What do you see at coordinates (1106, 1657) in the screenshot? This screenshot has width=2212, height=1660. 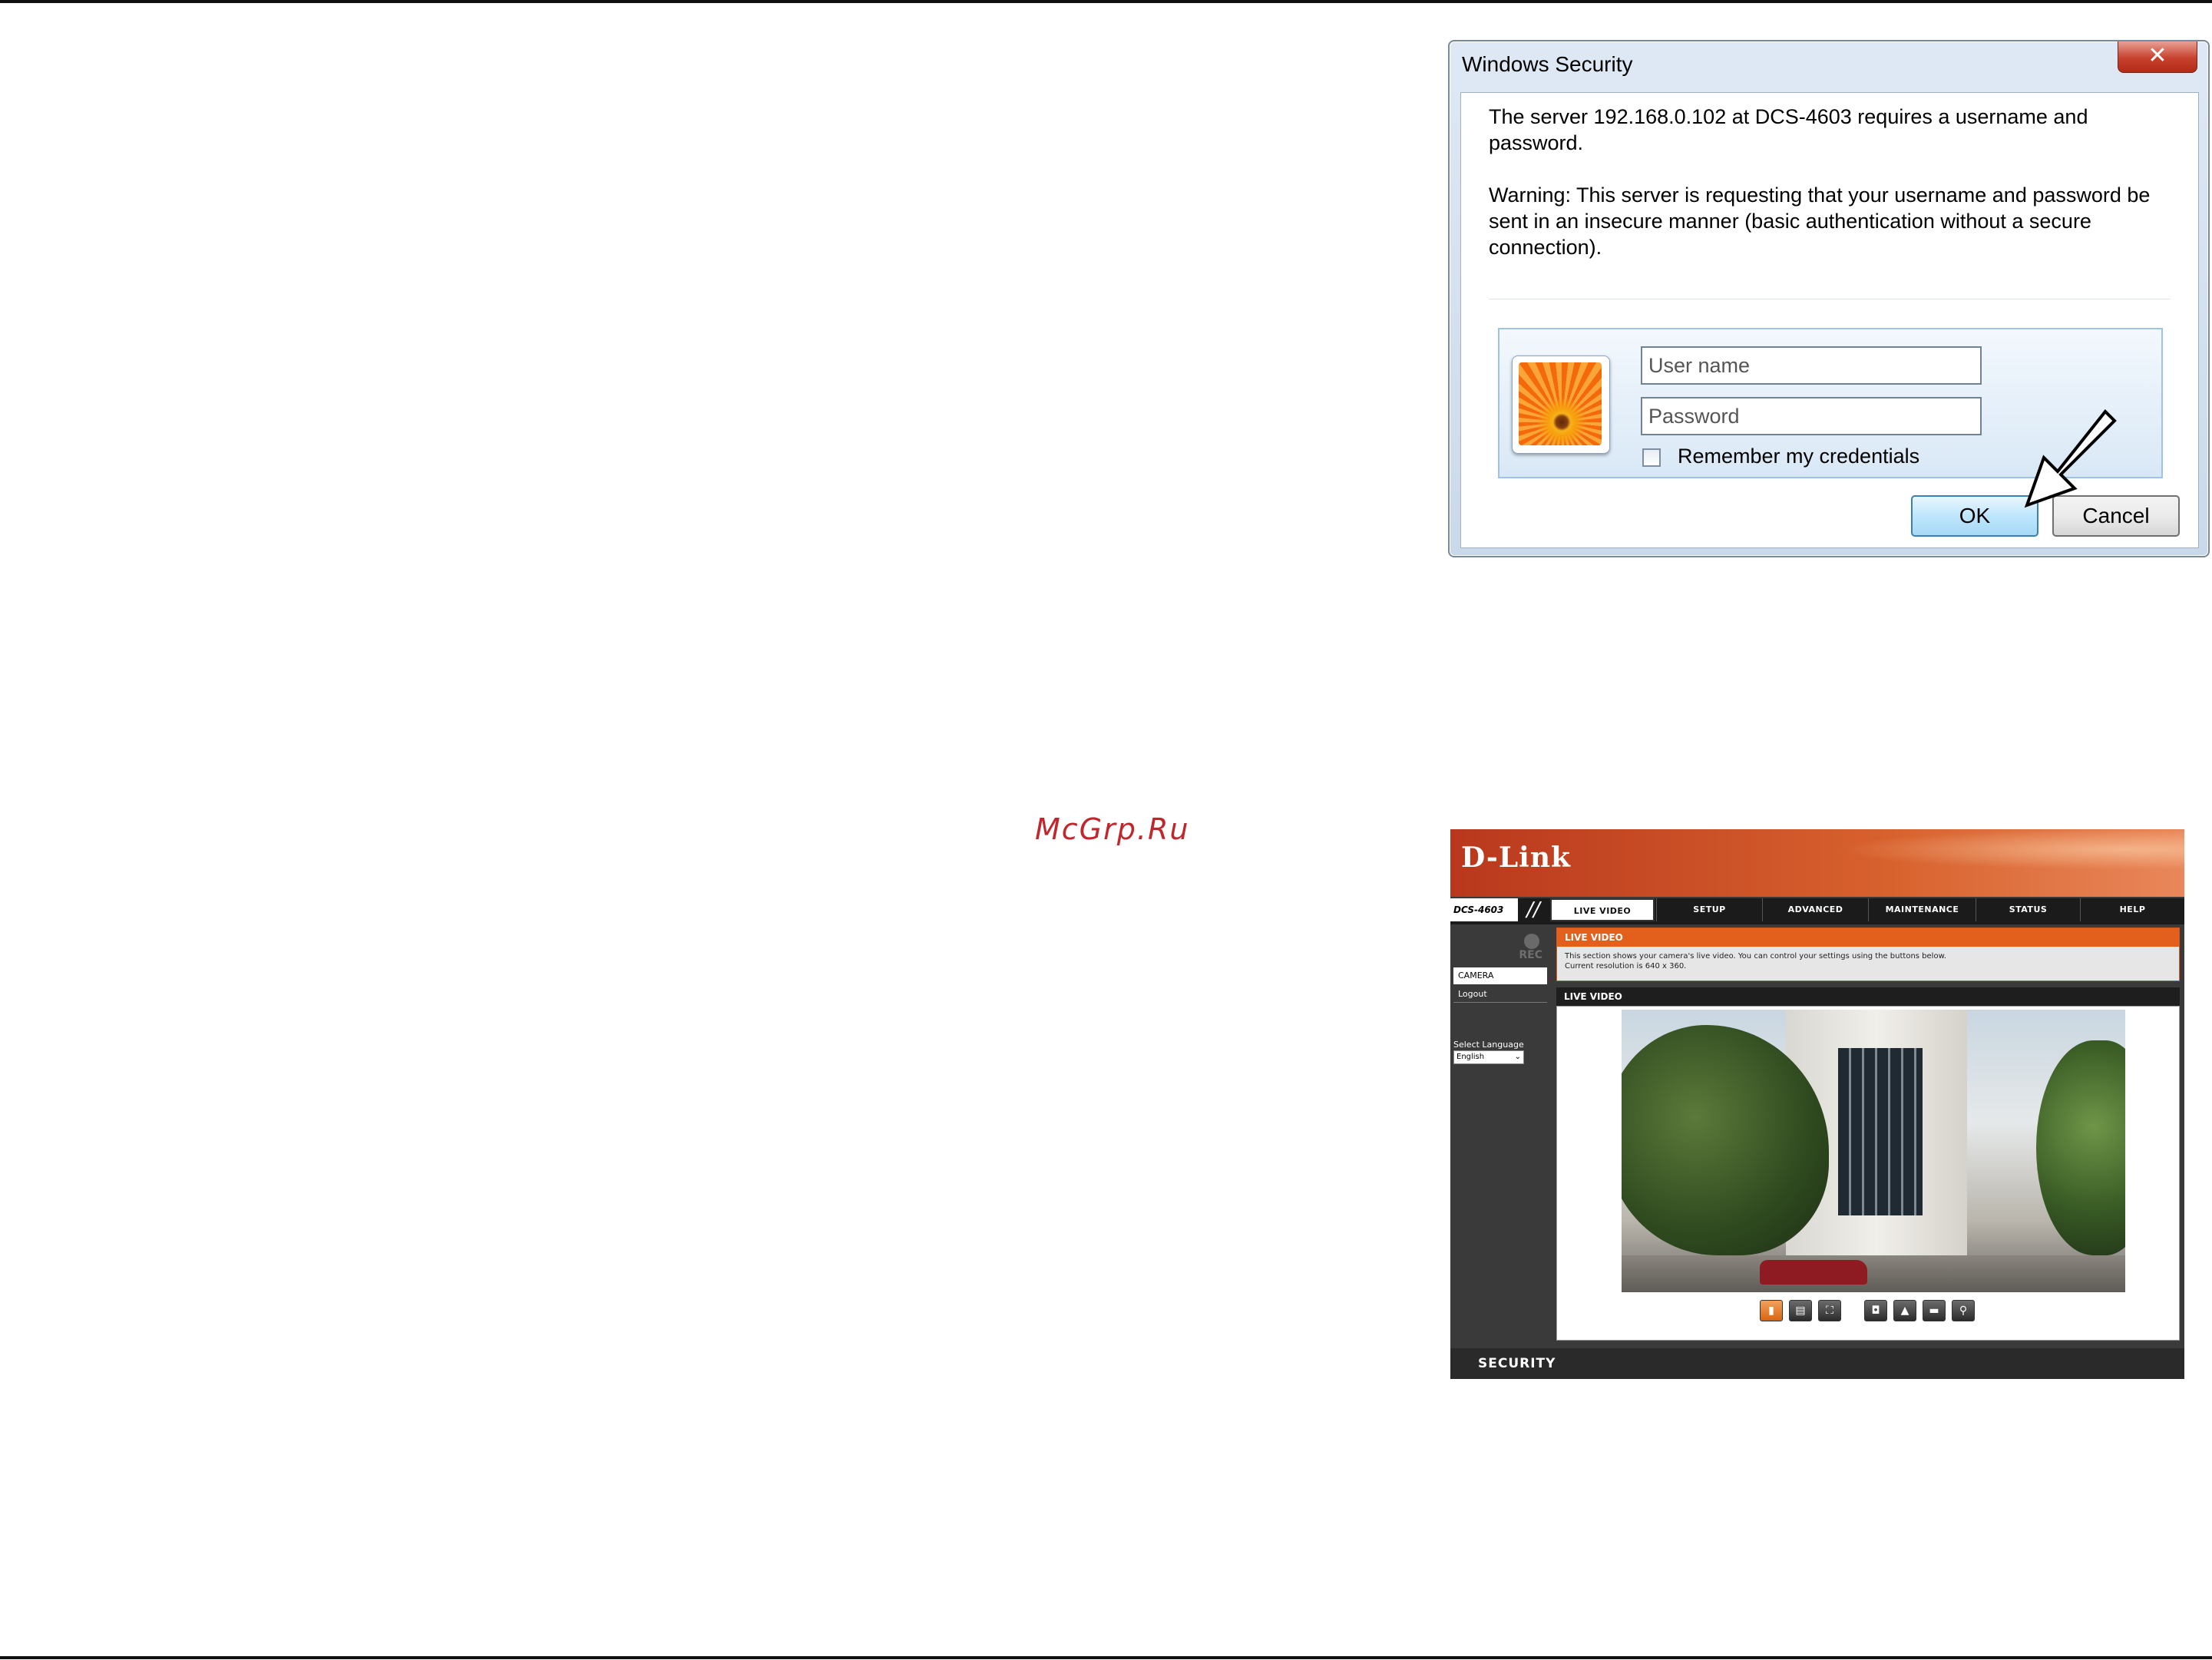 I see `bottom-rule` at bounding box center [1106, 1657].